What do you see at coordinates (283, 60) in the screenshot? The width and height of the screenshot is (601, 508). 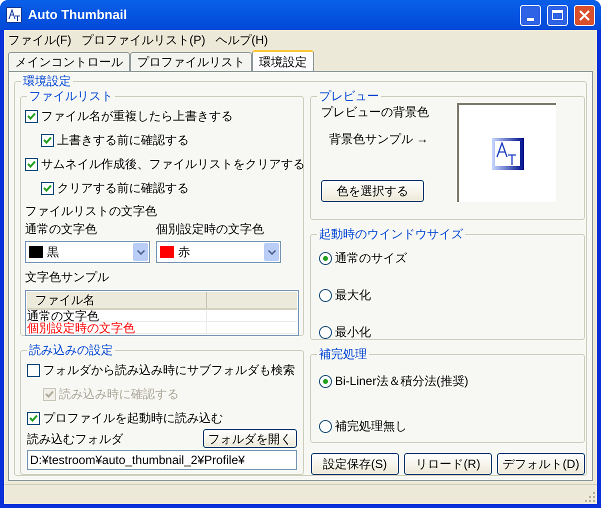 I see `tab: 環境設定` at bounding box center [283, 60].